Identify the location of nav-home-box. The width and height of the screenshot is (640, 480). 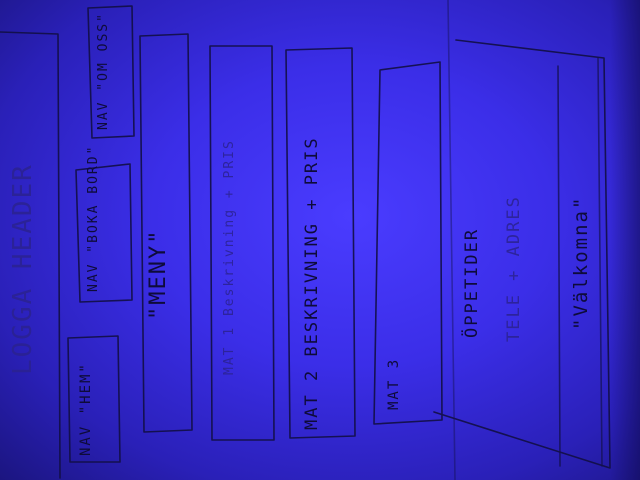
(94, 399).